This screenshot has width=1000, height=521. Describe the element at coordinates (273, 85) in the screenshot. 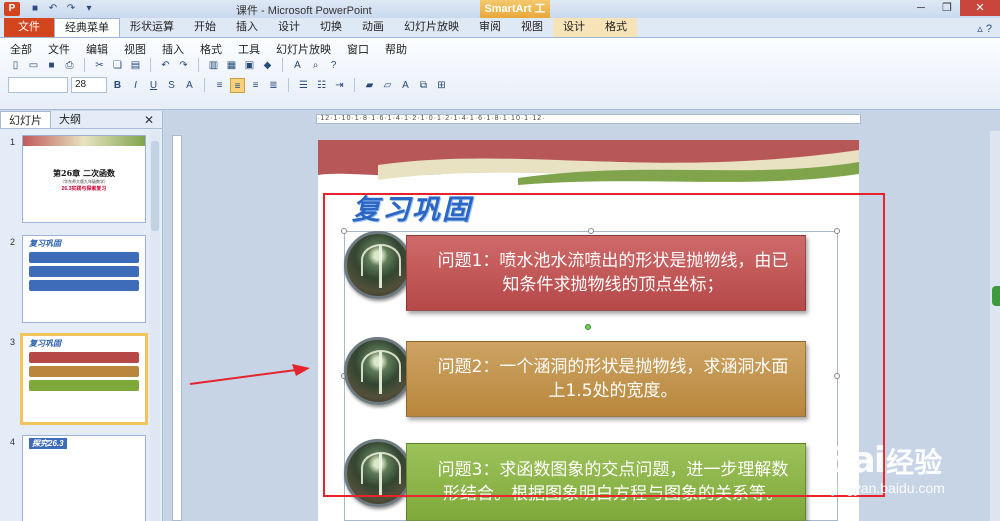

I see `justify-icon: ≣` at that location.